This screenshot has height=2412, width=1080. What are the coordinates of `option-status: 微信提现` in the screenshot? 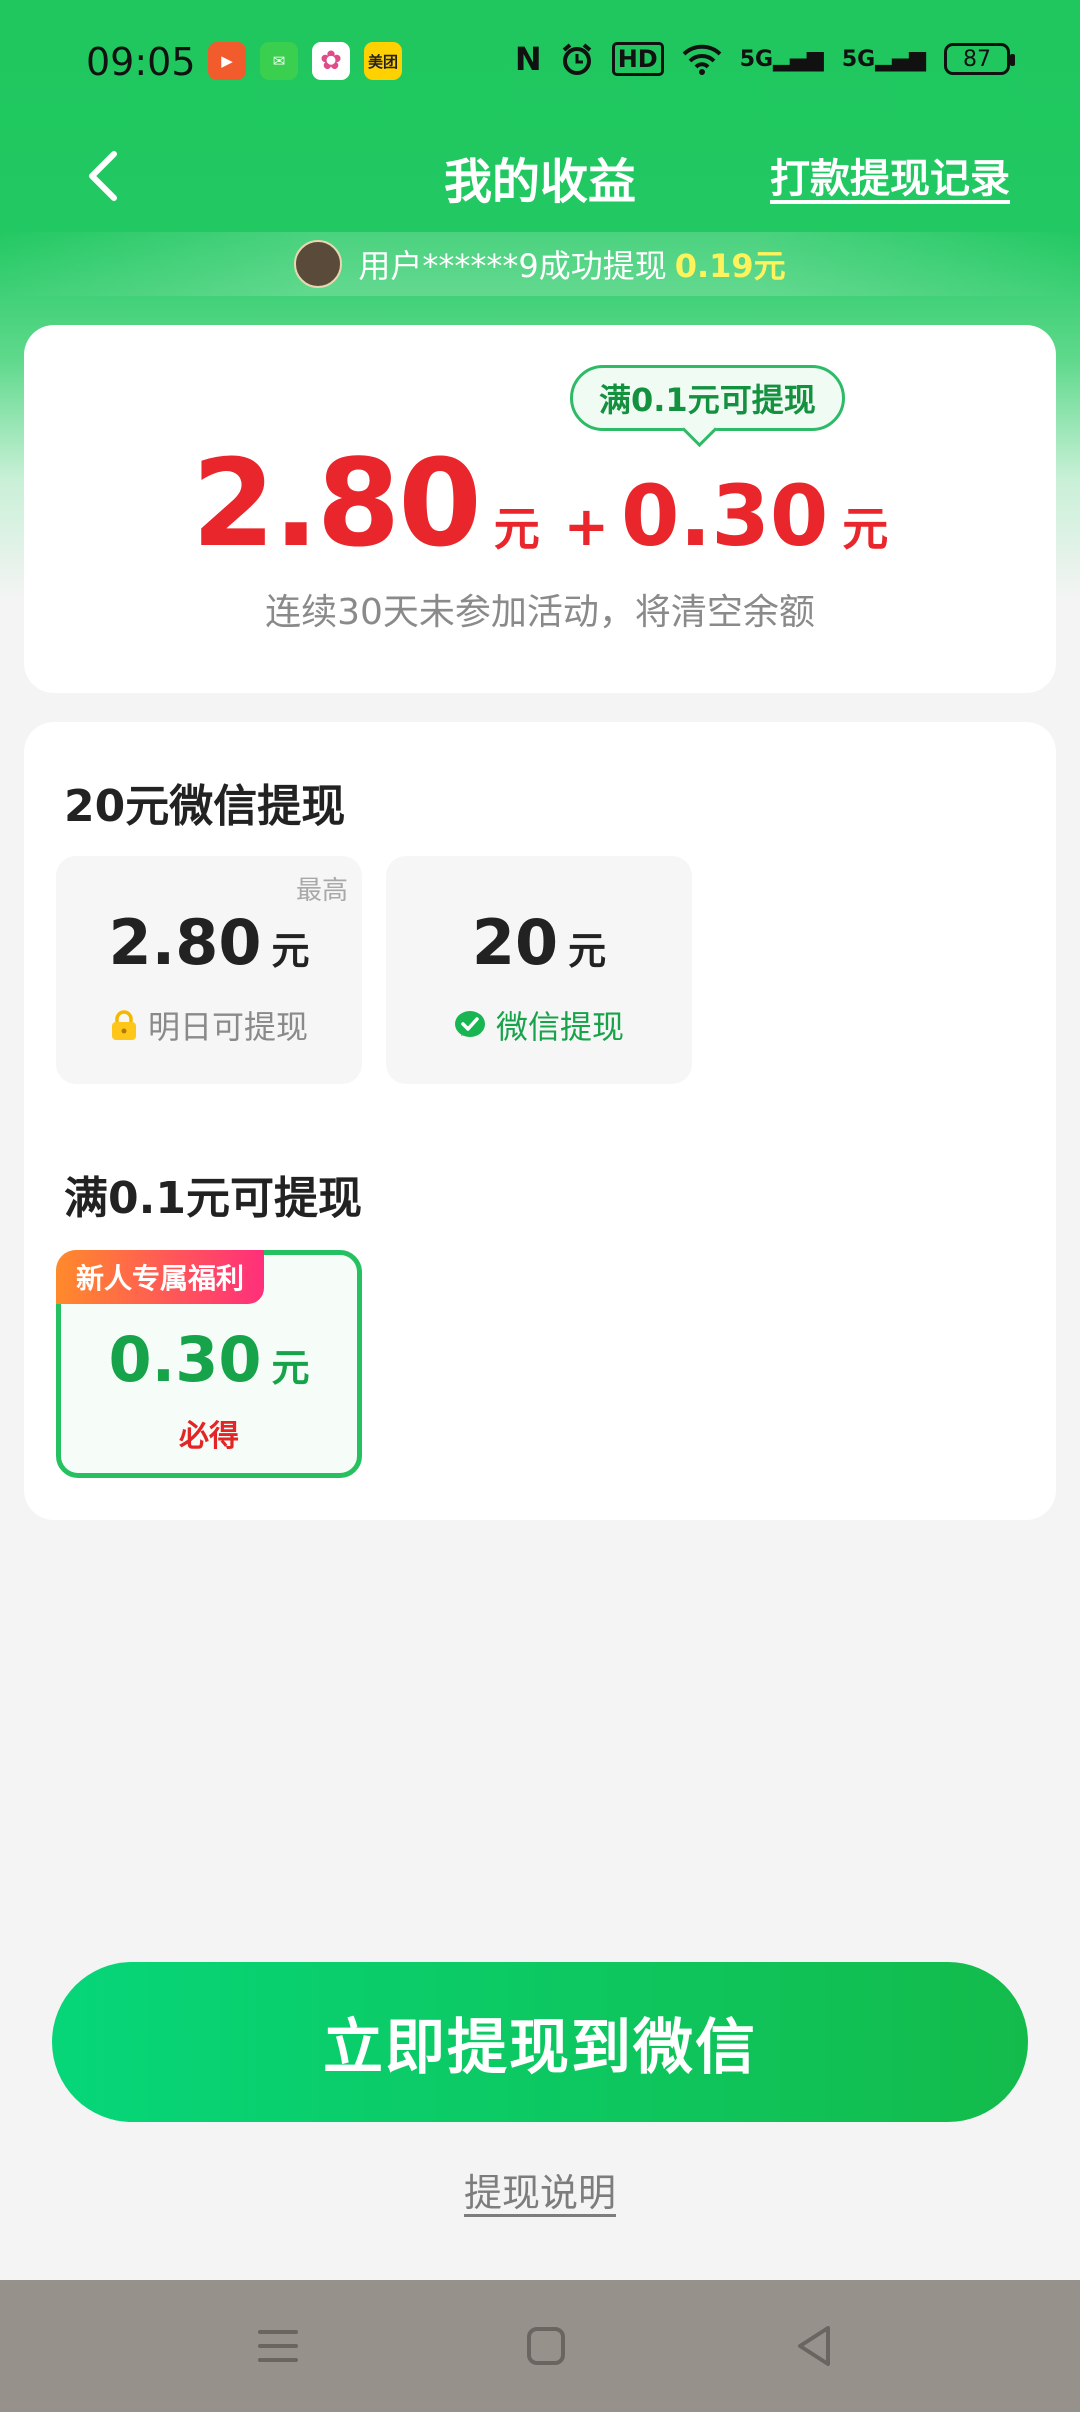 It's located at (539, 1025).